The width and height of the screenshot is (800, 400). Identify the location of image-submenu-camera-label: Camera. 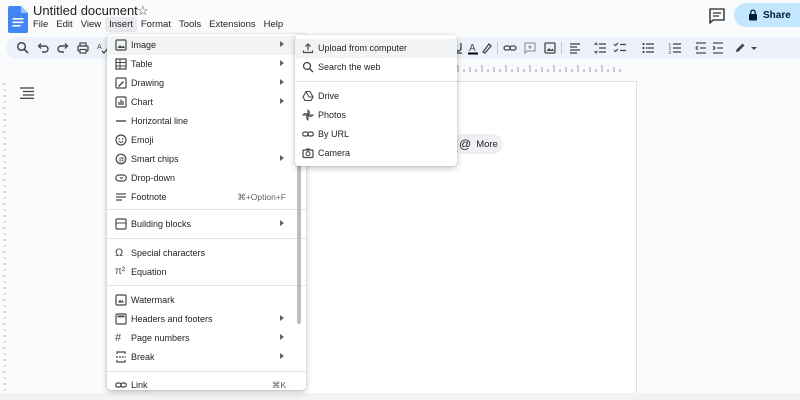
(334, 153).